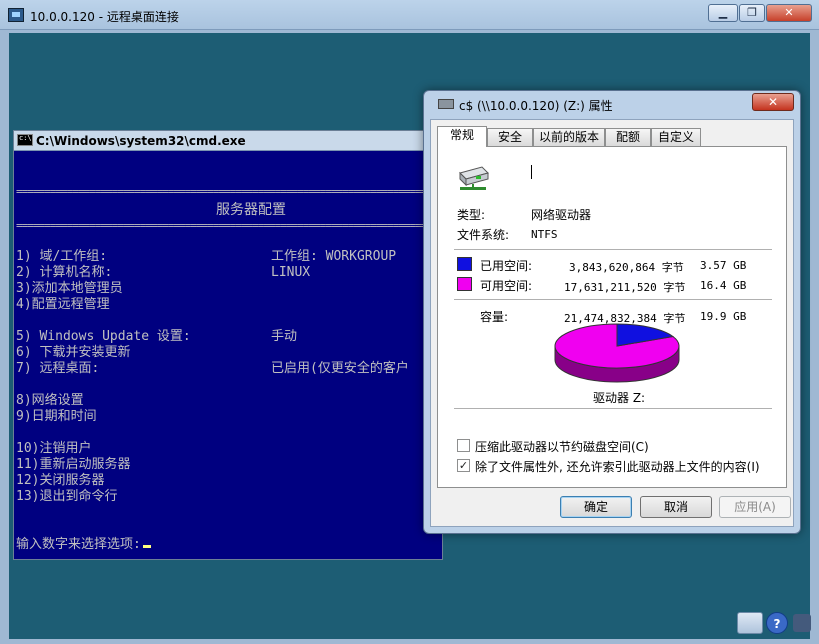 This screenshot has width=819, height=644. Describe the element at coordinates (463, 445) in the screenshot. I see `compress-checkbox` at that location.